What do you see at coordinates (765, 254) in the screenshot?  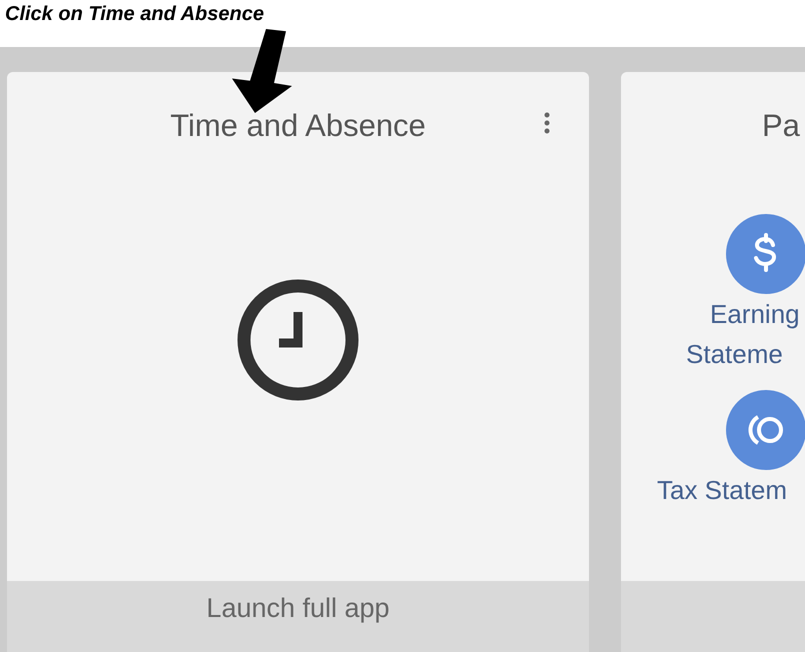 I see `dollar-icon` at bounding box center [765, 254].